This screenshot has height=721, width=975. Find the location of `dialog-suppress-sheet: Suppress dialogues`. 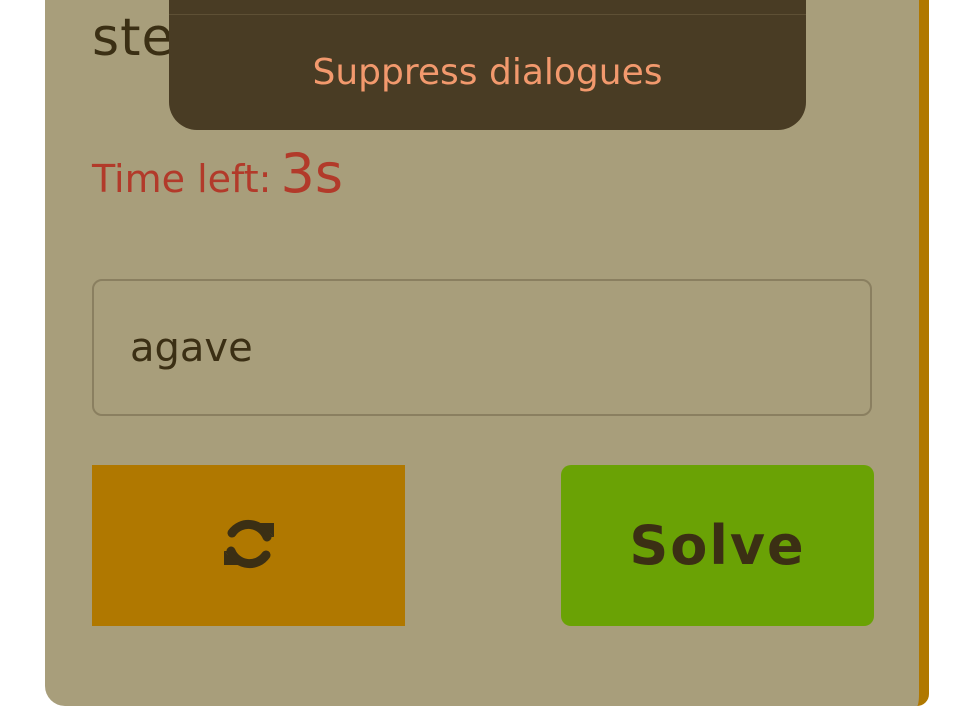

dialog-suppress-sheet: Suppress dialogues is located at coordinates (487, 65).